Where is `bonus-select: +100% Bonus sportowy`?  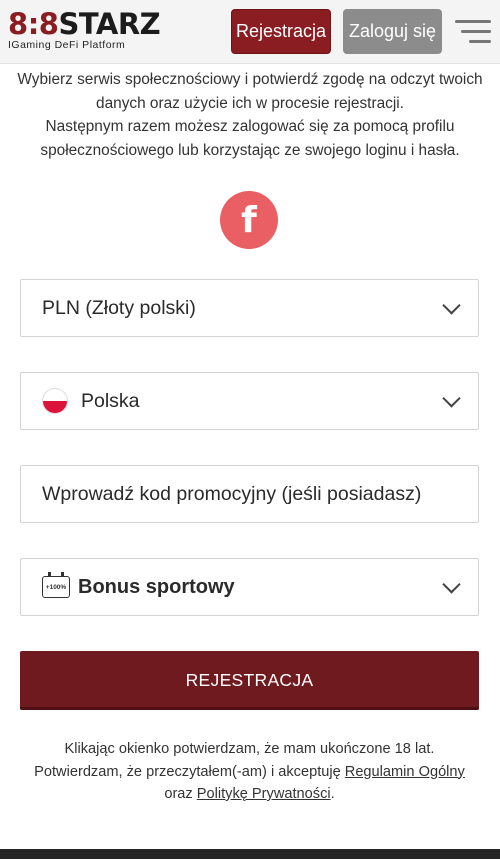 bonus-select: +100% Bonus sportowy is located at coordinates (249, 587).